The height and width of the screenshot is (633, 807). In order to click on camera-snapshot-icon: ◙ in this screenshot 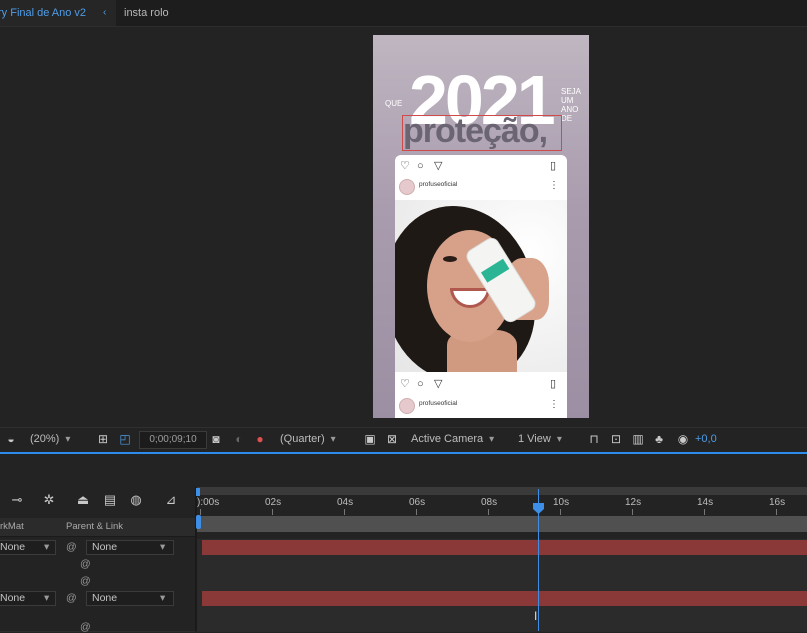, I will do `click(216, 439)`.